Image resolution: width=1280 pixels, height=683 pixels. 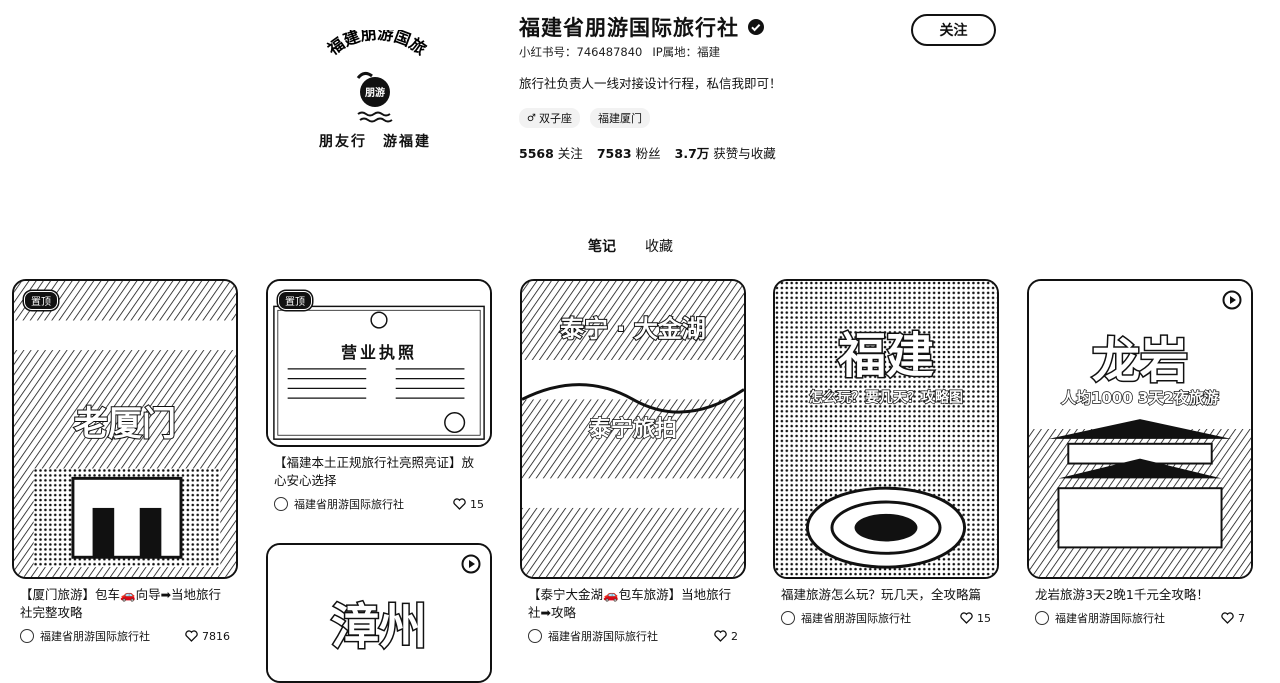 I want to click on avatar-arc-text: 福建朋游国旅, so click(x=376, y=44).